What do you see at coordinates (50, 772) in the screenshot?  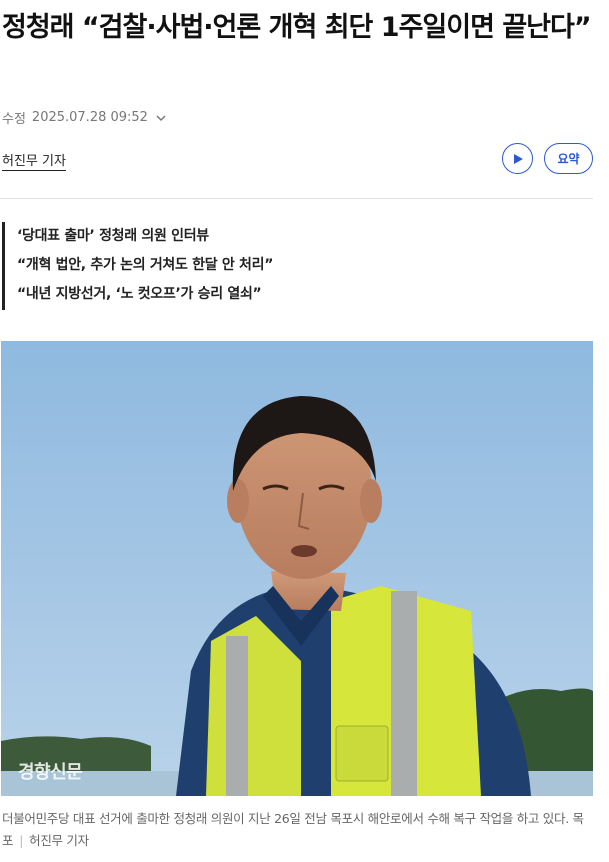 I see `photo-watermark: 경향신문` at bounding box center [50, 772].